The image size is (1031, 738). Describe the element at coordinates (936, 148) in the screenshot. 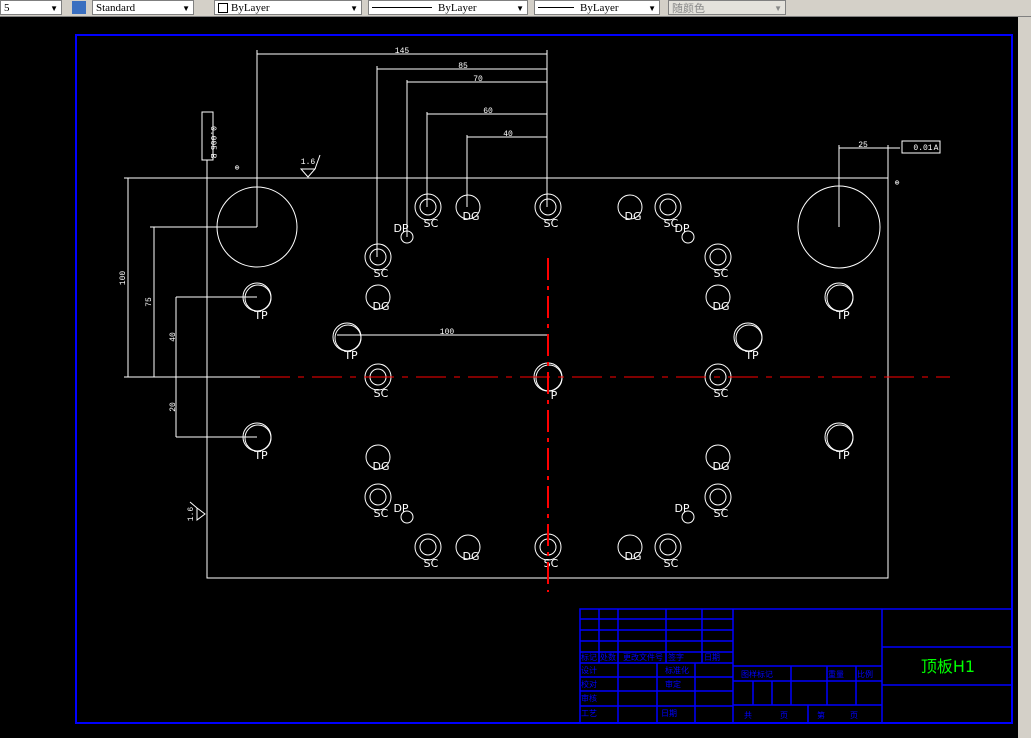

I see `datum-a: A` at that location.